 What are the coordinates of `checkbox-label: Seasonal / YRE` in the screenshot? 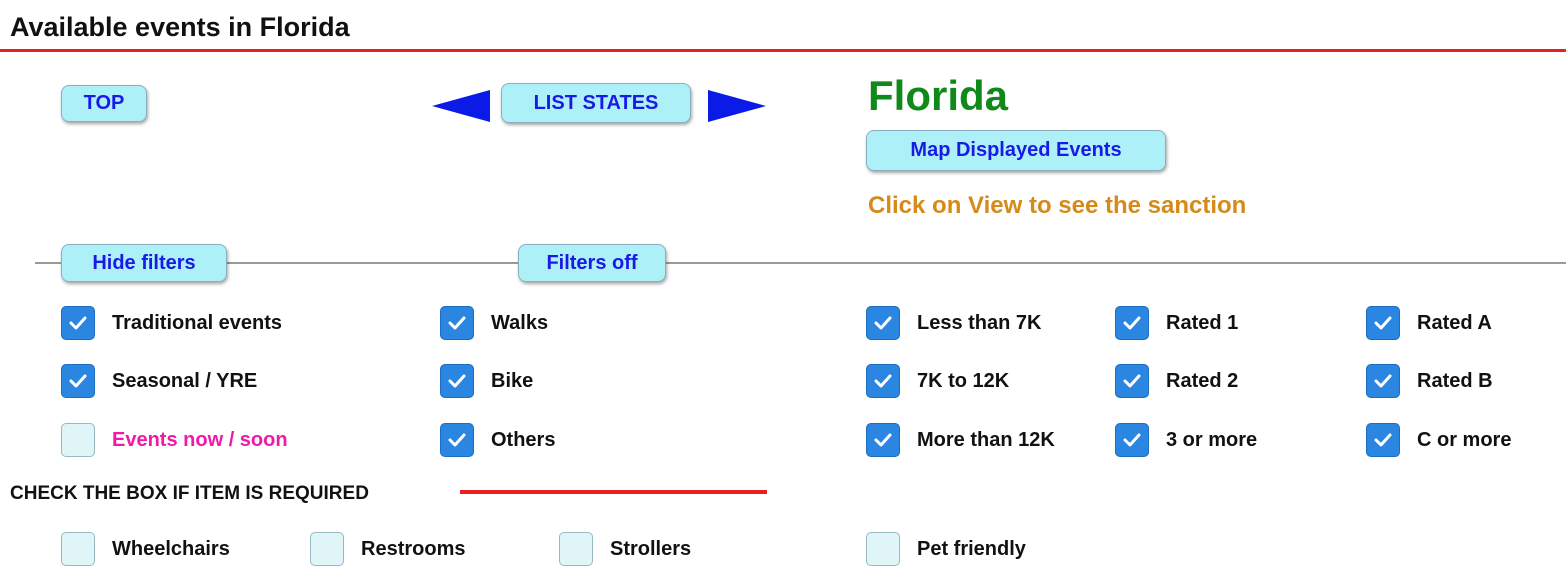 It's located at (185, 380).